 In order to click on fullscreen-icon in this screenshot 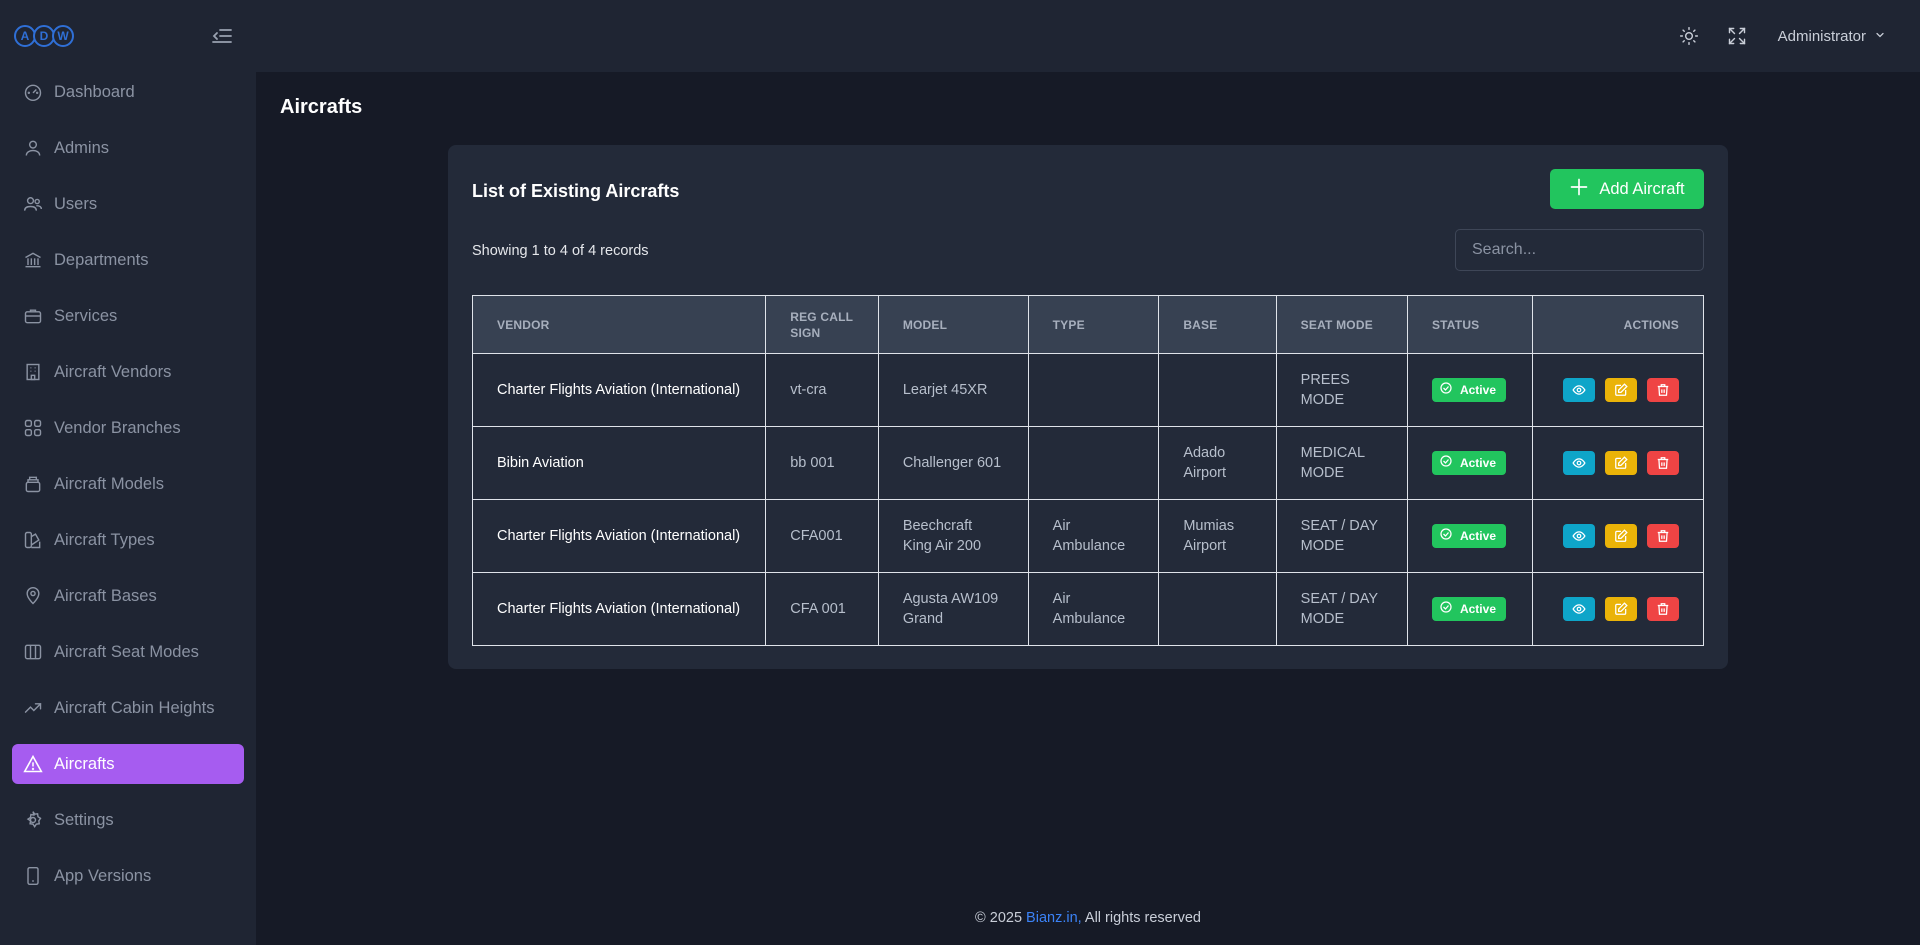, I will do `click(1737, 36)`.